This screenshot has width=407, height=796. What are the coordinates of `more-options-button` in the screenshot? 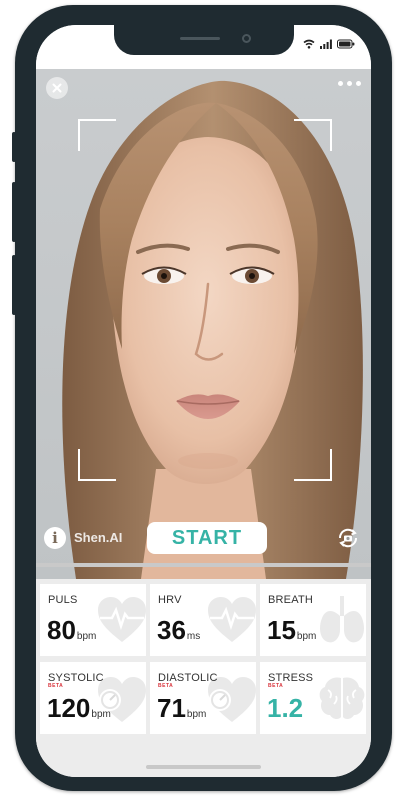 It's located at (349, 83).